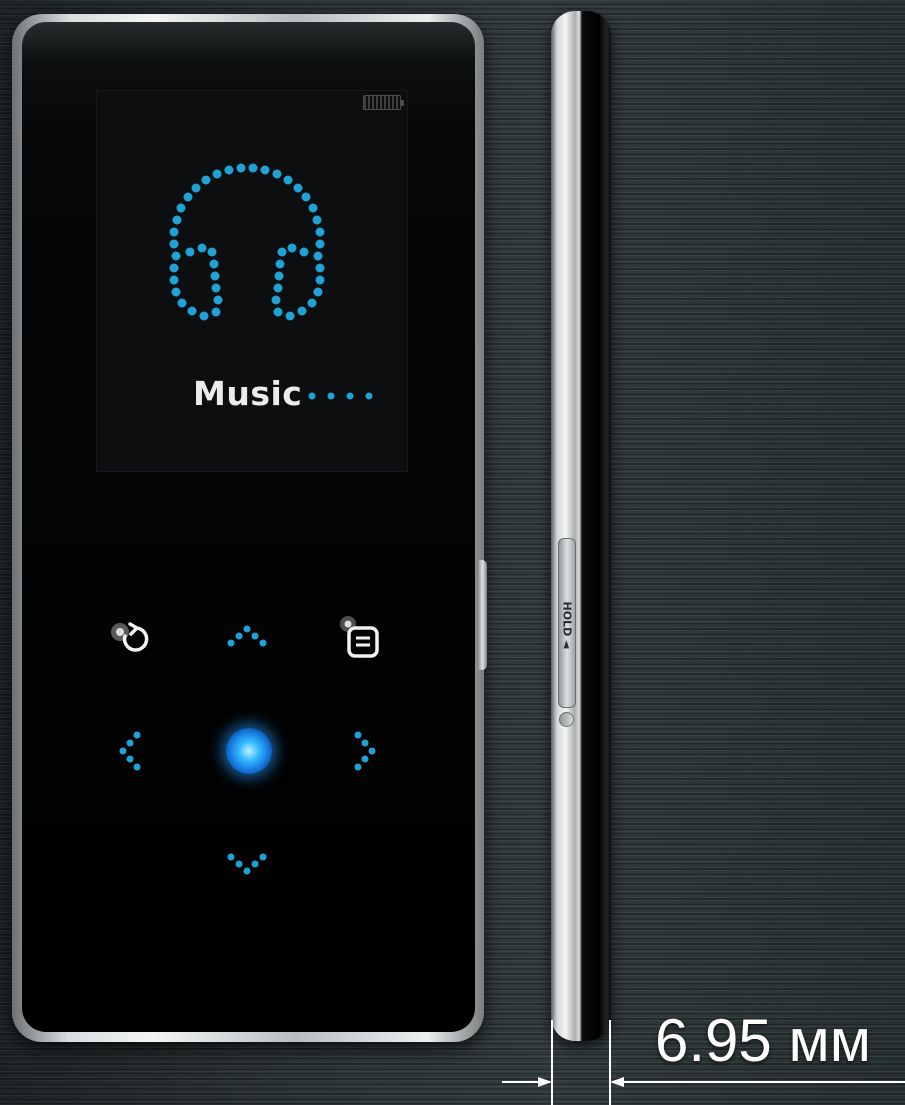 The height and width of the screenshot is (1105, 905). Describe the element at coordinates (130, 637) in the screenshot. I see `back-icon` at that location.